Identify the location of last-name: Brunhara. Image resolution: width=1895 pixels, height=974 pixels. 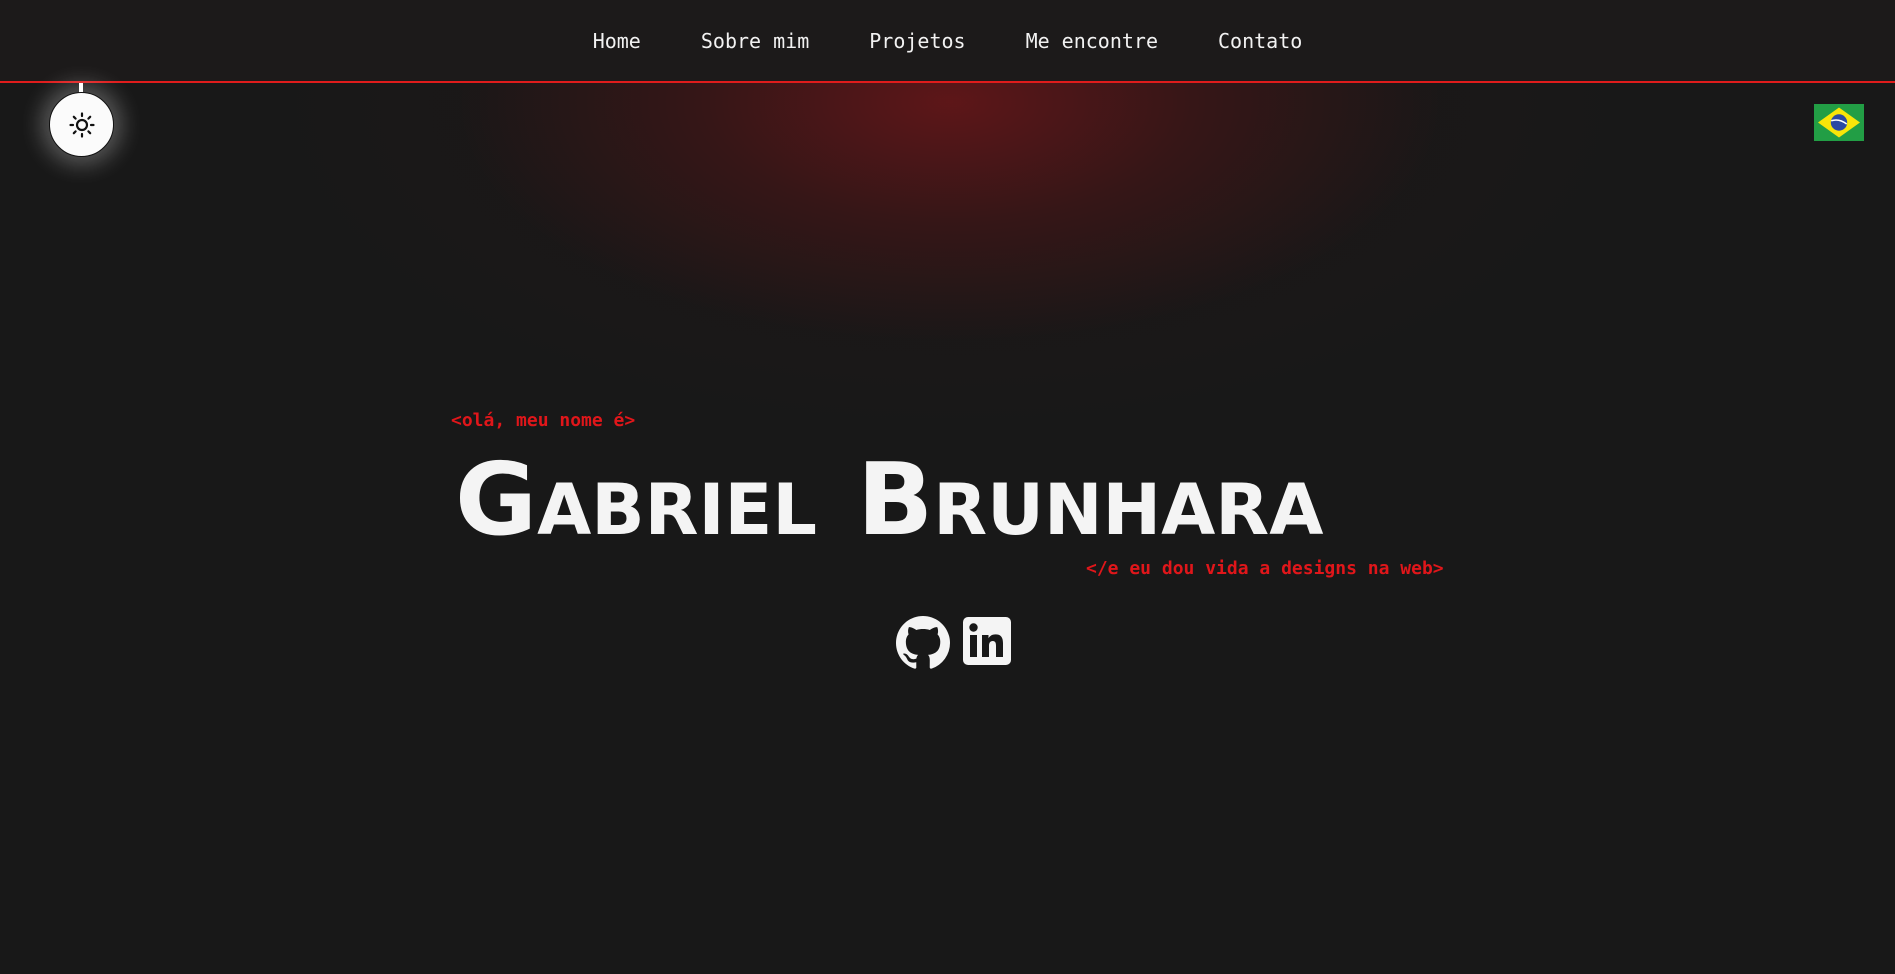
(1090, 499).